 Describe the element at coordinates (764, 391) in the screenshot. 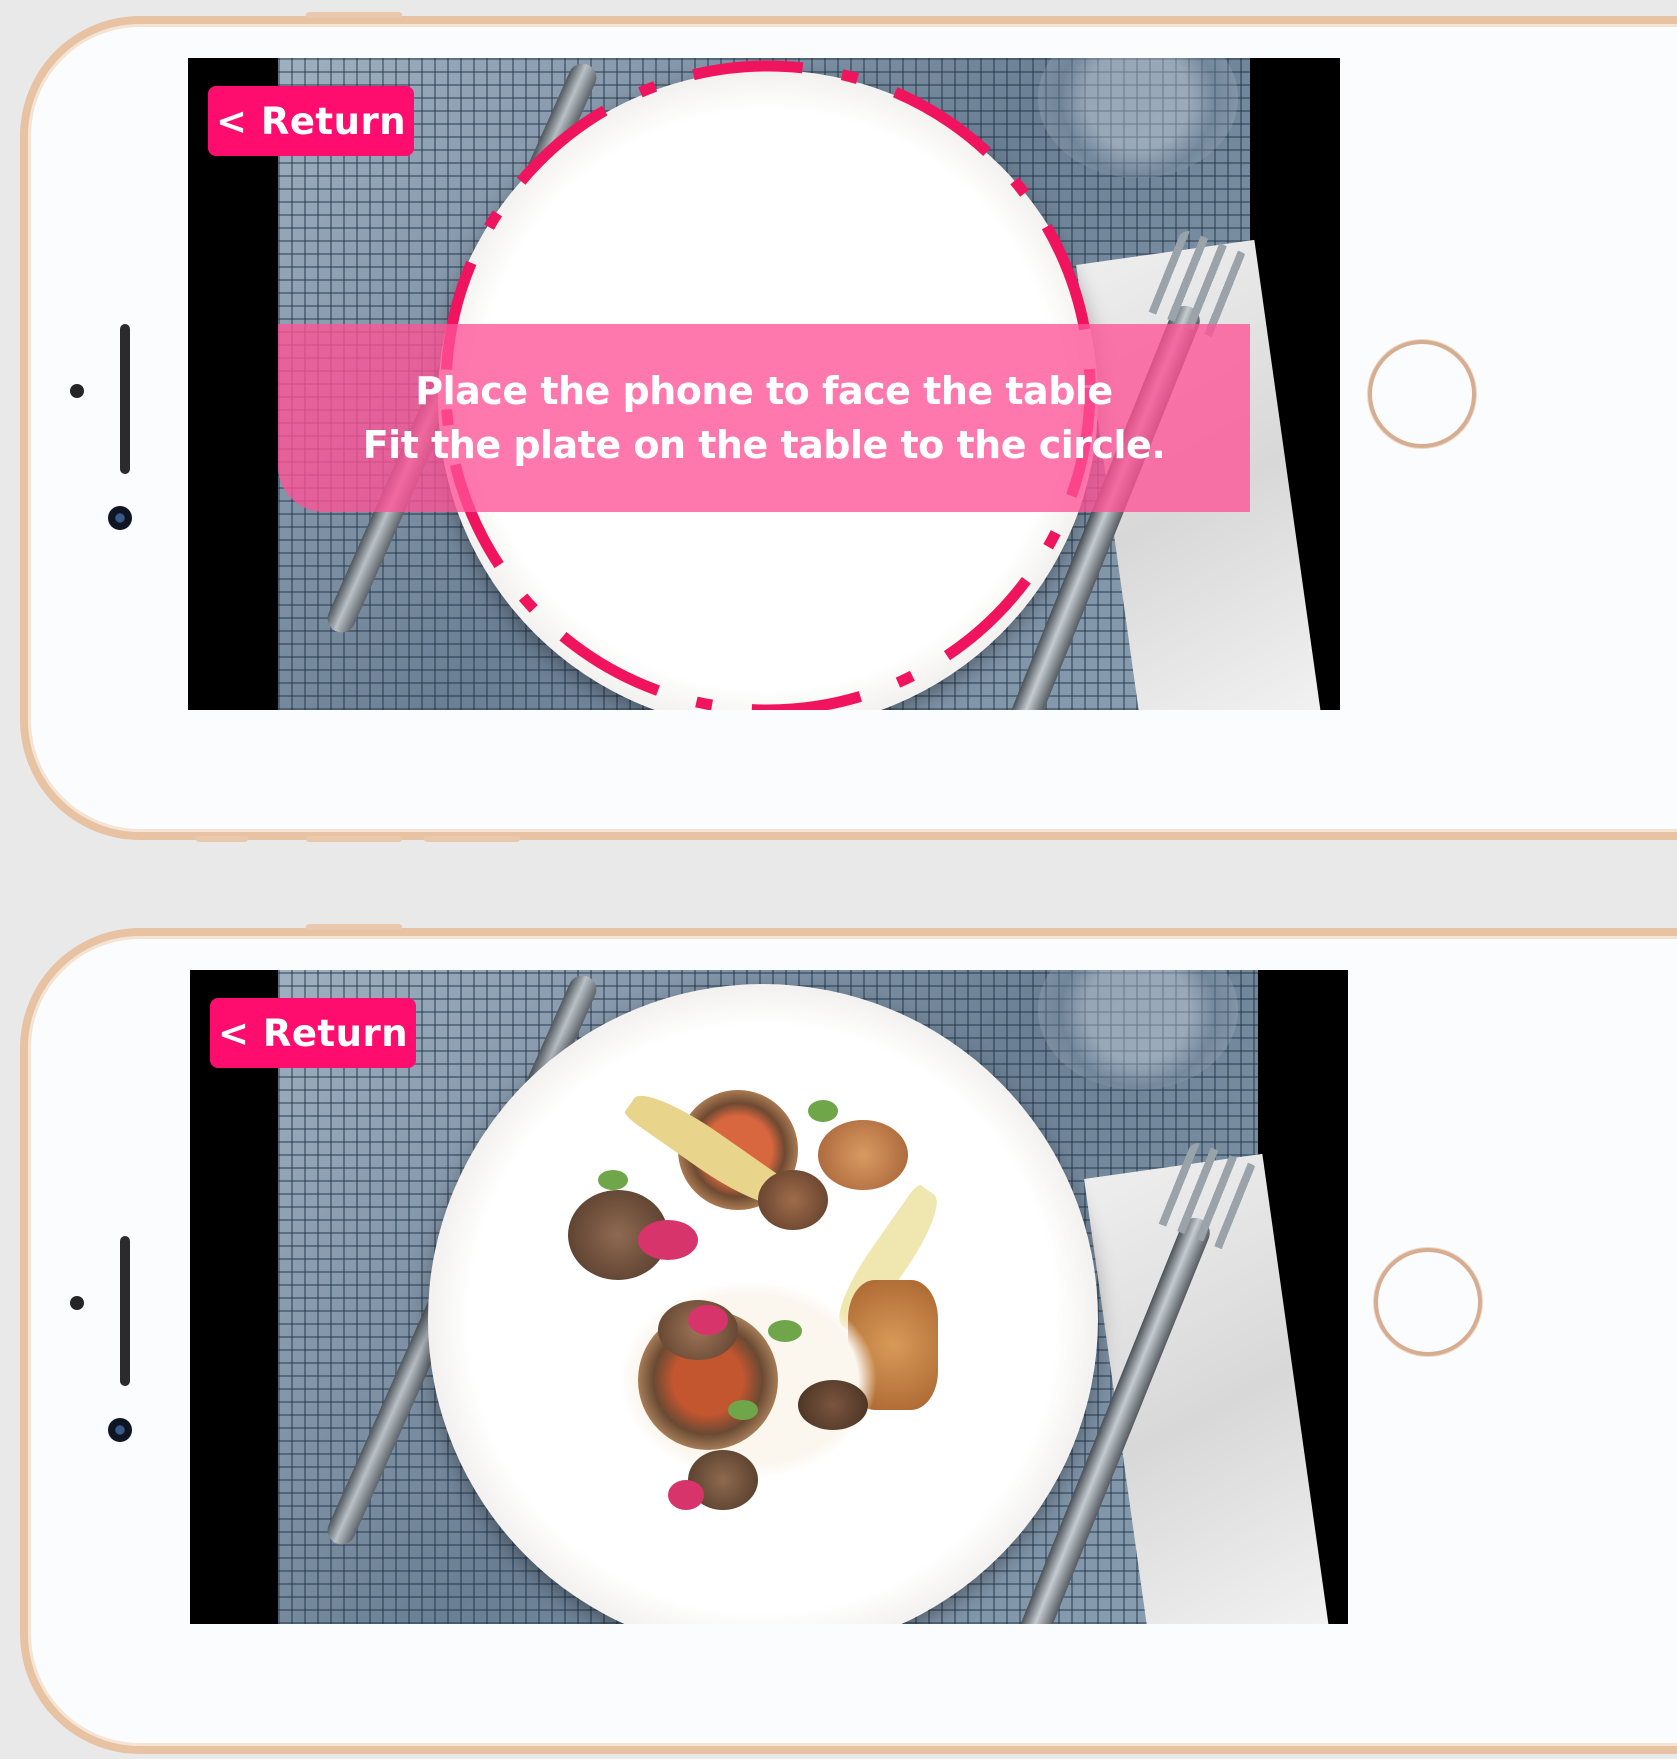

I see `instruction-line-1: Place the phone to face the table` at that location.